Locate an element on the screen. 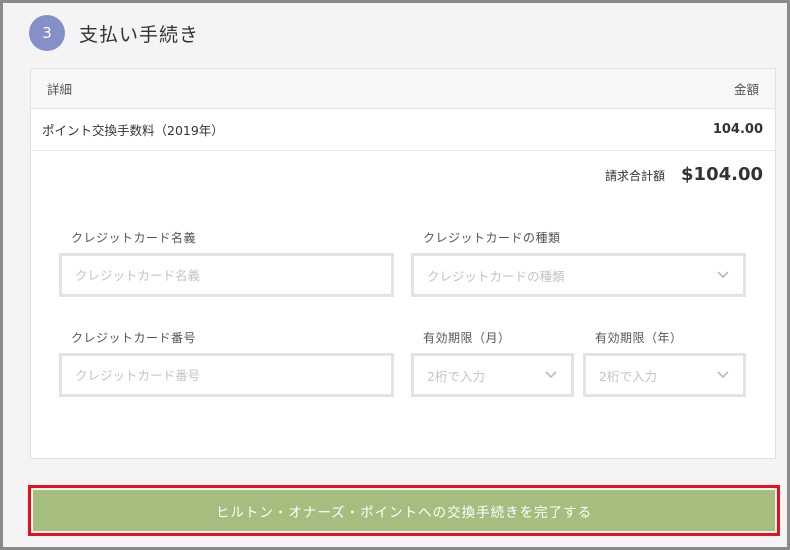 Image resolution: width=790 pixels, height=550 pixels. row-amount: 104.00 is located at coordinates (737, 129).